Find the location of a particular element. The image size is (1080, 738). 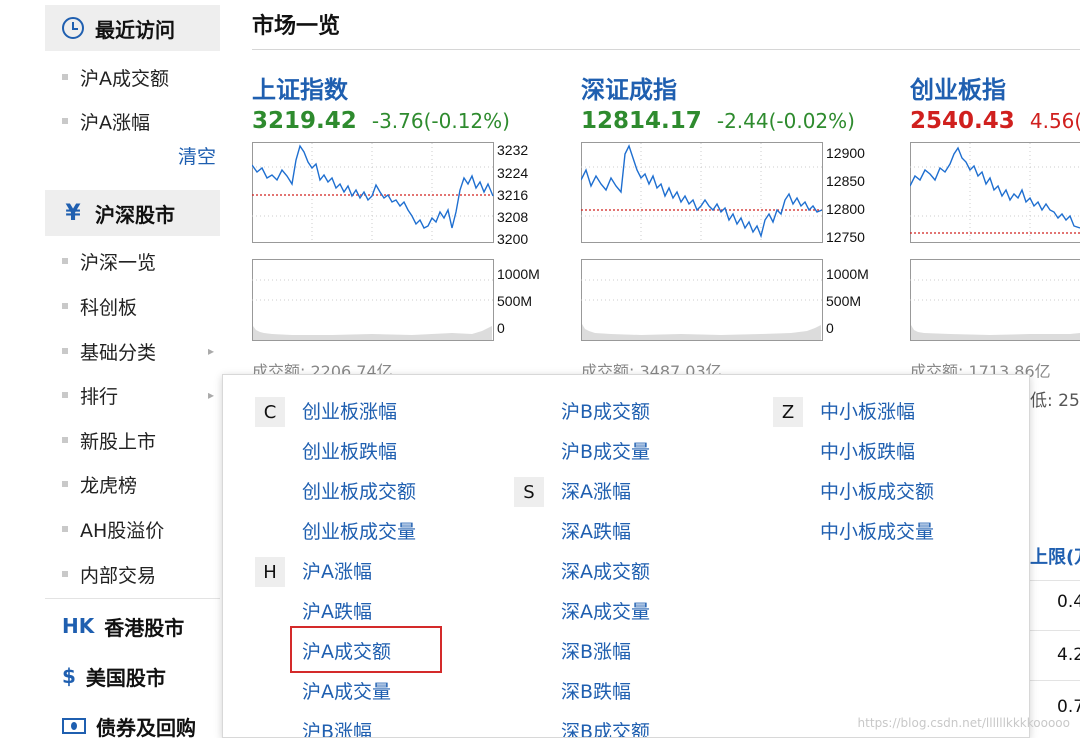

sidebar-item-recent-2: 沪A涨幅 is located at coordinates (106, 121).